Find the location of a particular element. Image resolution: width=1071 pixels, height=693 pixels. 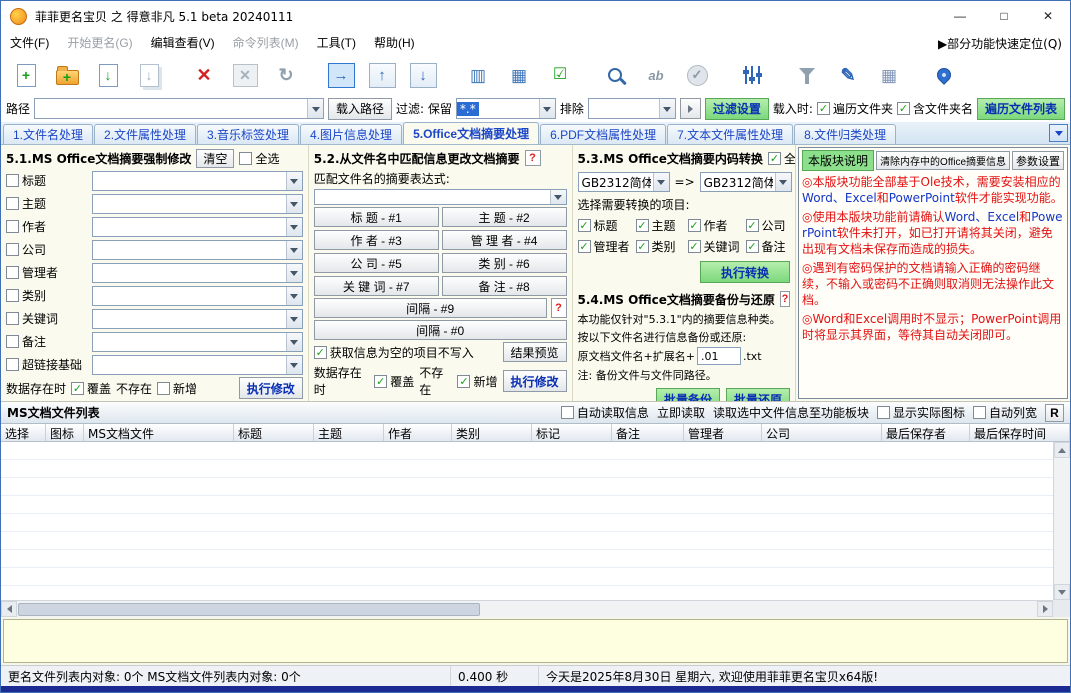

table-layout-button: ▦ is located at coordinates (519, 75).